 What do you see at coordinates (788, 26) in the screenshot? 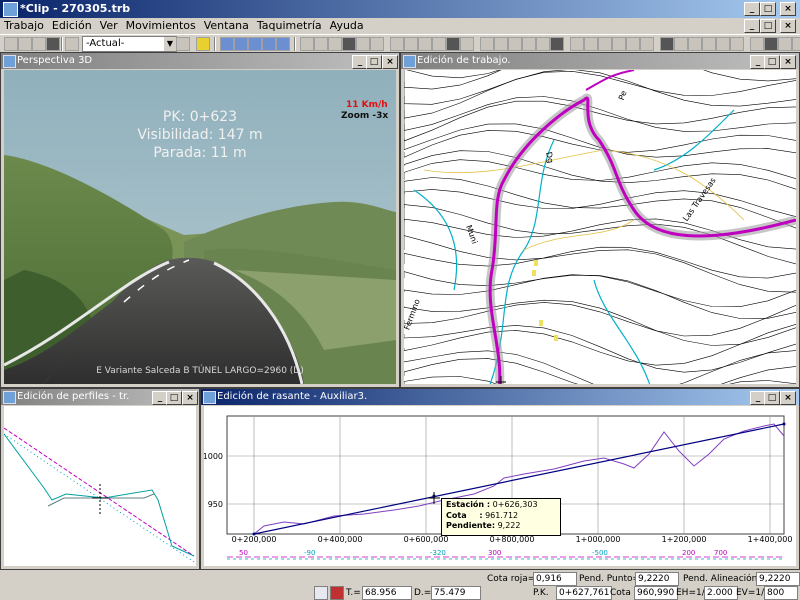
I see `mdi-close-button: ×` at bounding box center [788, 26].